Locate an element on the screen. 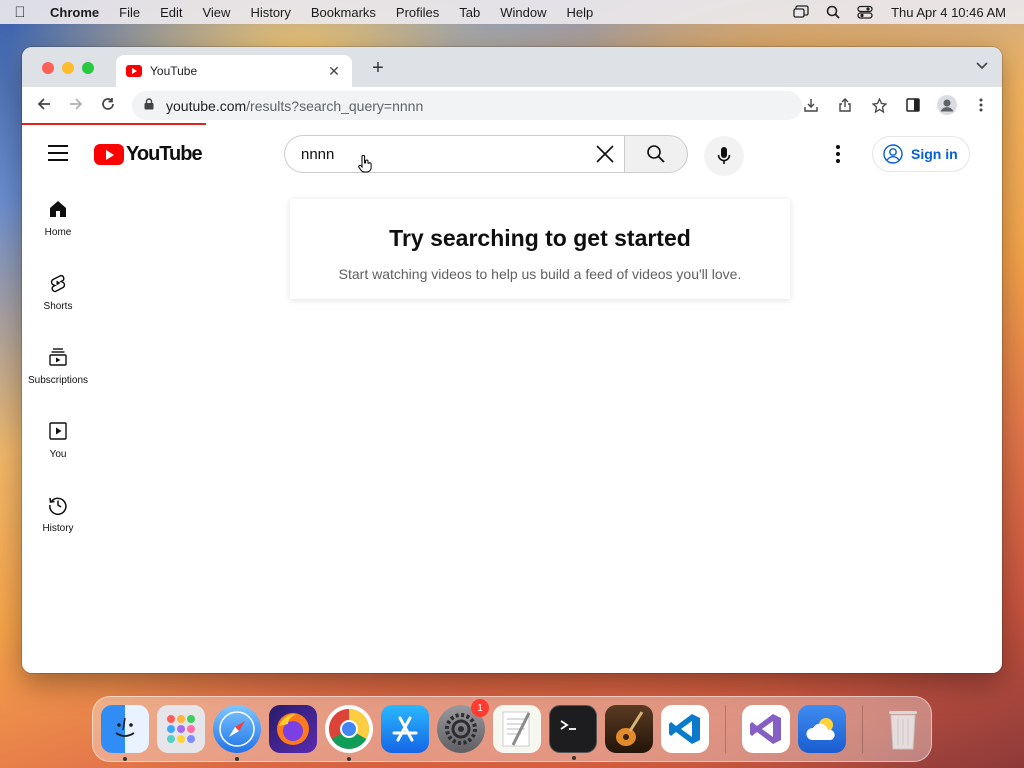 This screenshot has height=768, width=1024. dock-weather-icon is located at coordinates (822, 729).